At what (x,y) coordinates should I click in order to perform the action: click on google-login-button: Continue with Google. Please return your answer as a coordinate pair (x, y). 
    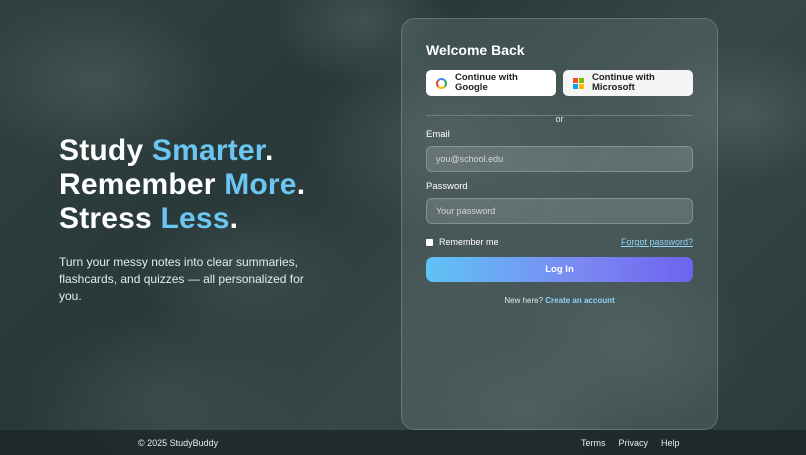
    Looking at the image, I should click on (491, 83).